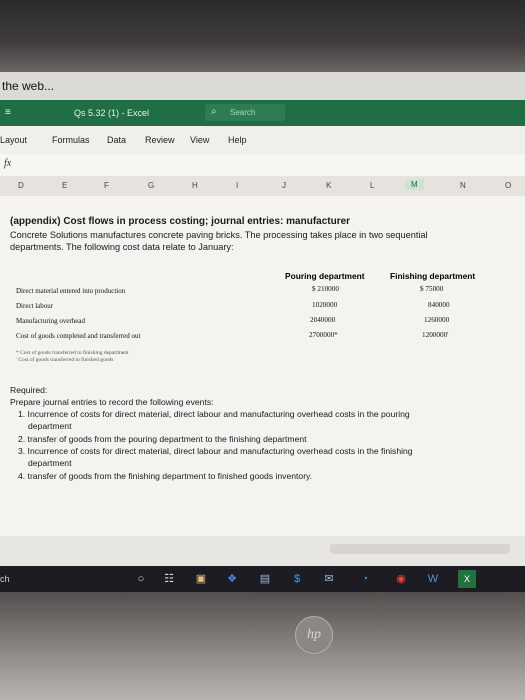  Describe the element at coordinates (106, 185) in the screenshot. I see `column-header-f: F` at that location.